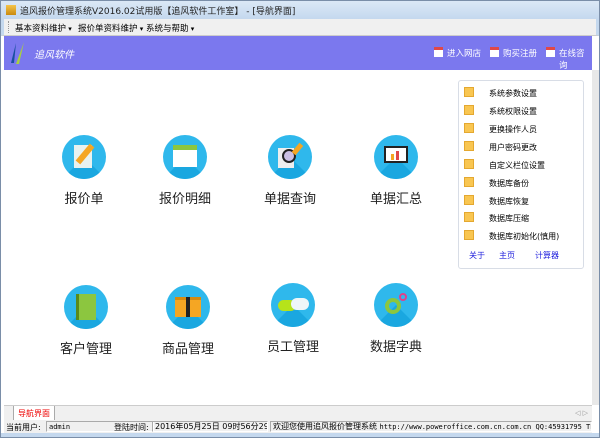  Describe the element at coordinates (11, 10) in the screenshot. I see `app-icon` at that location.